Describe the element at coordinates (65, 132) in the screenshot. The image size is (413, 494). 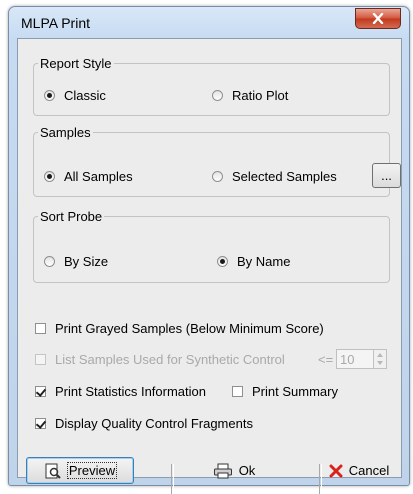
I see `samples-legend: Samples` at that location.